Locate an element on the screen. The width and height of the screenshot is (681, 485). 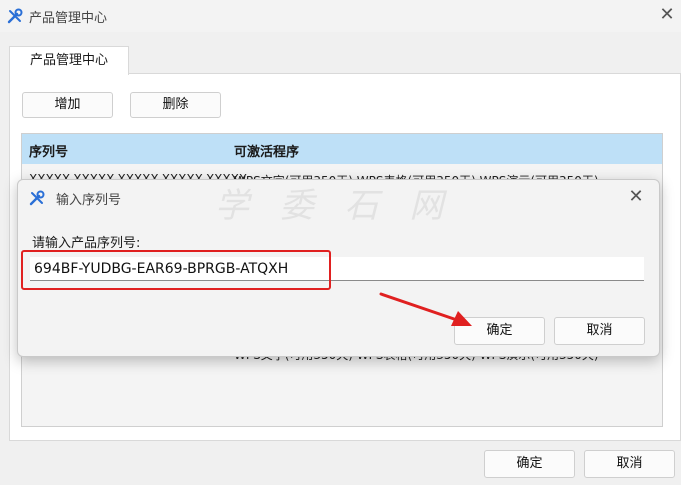
column-serial: 序列号 is located at coordinates (48, 150).